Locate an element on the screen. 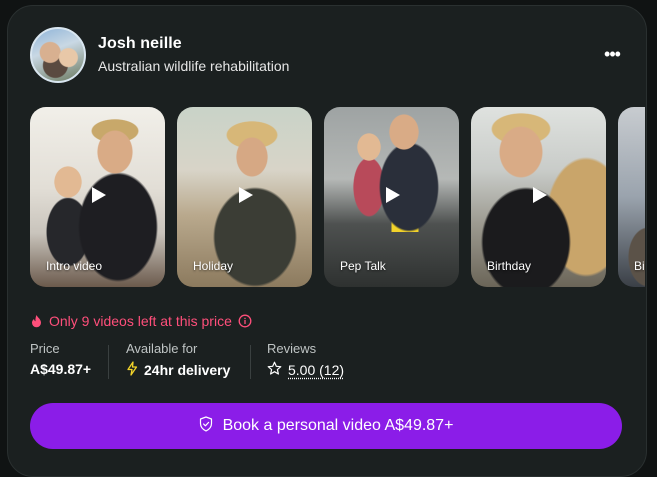 The height and width of the screenshot is (477, 657). video-card-birthday: Birthday is located at coordinates (538, 197).